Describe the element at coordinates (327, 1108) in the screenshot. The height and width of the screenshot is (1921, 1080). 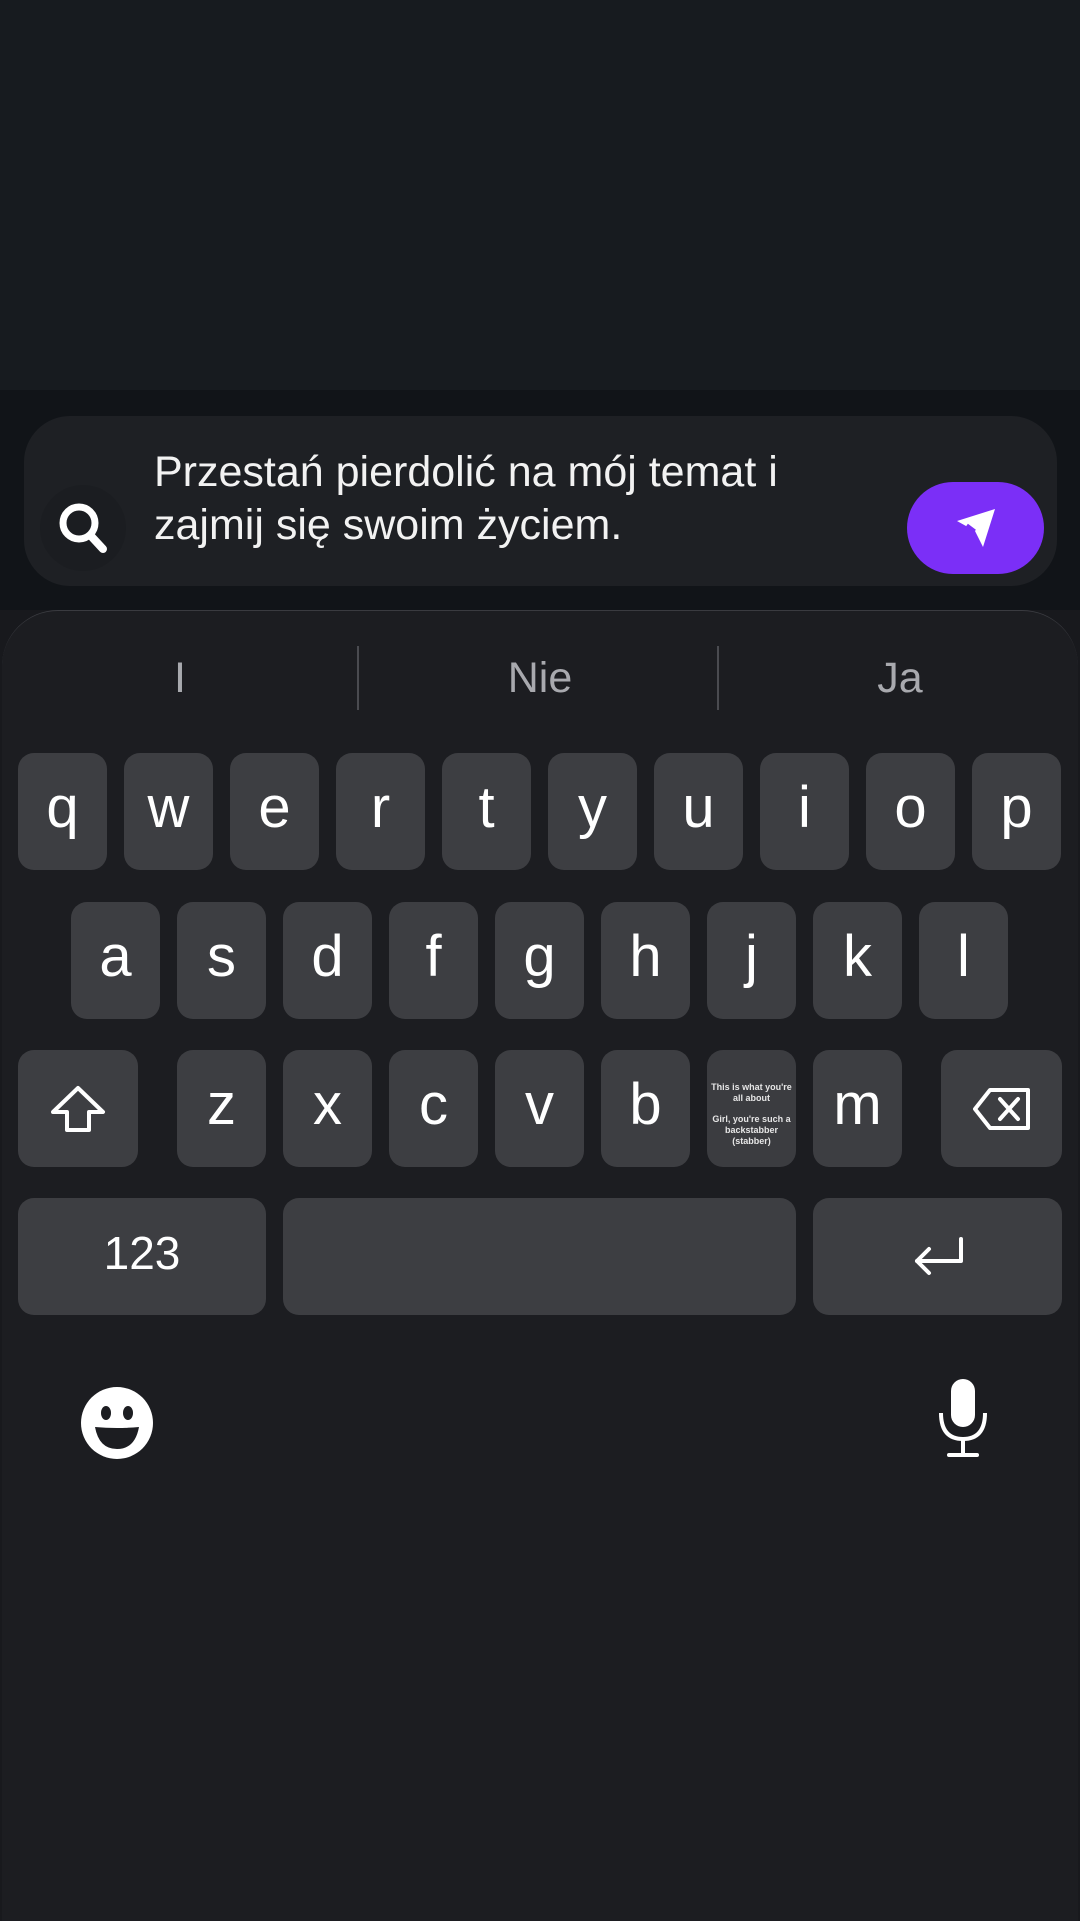
I see `key-x: x` at that location.